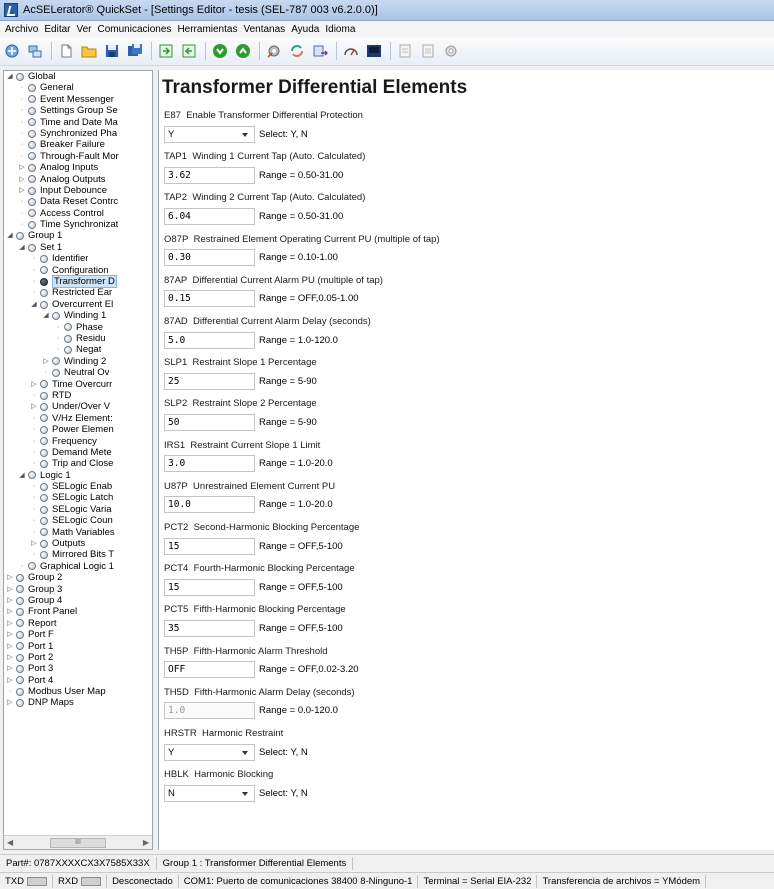  What do you see at coordinates (209, 670) in the screenshot?
I see `th5p-input: OFF` at bounding box center [209, 670].